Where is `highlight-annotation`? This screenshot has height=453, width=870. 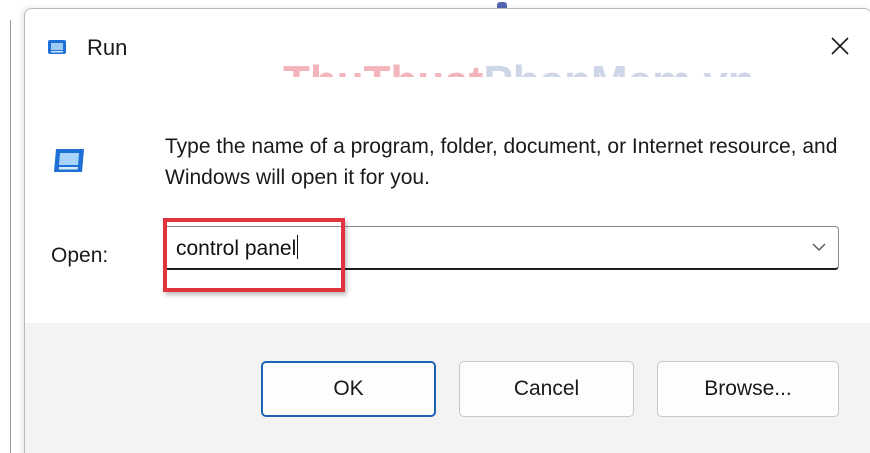 highlight-annotation is located at coordinates (254, 255).